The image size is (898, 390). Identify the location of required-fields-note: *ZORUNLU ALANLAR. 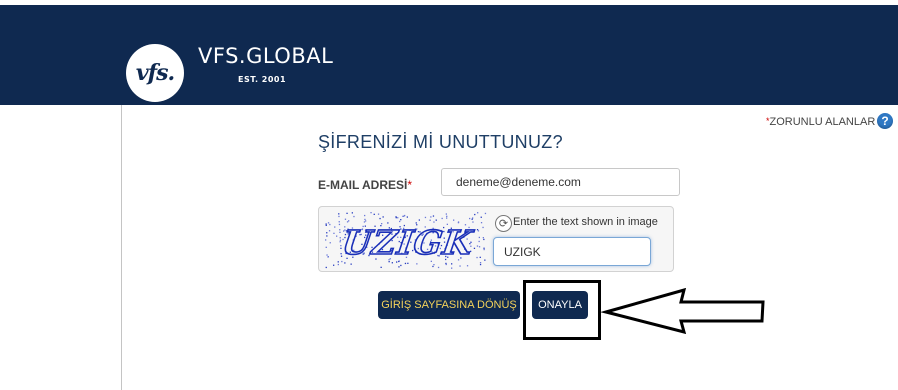
(820, 122).